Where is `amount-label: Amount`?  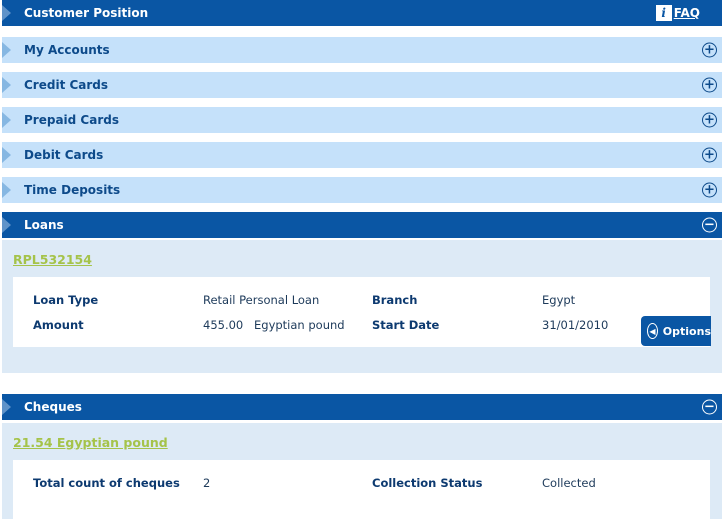 amount-label: Amount is located at coordinates (58, 325).